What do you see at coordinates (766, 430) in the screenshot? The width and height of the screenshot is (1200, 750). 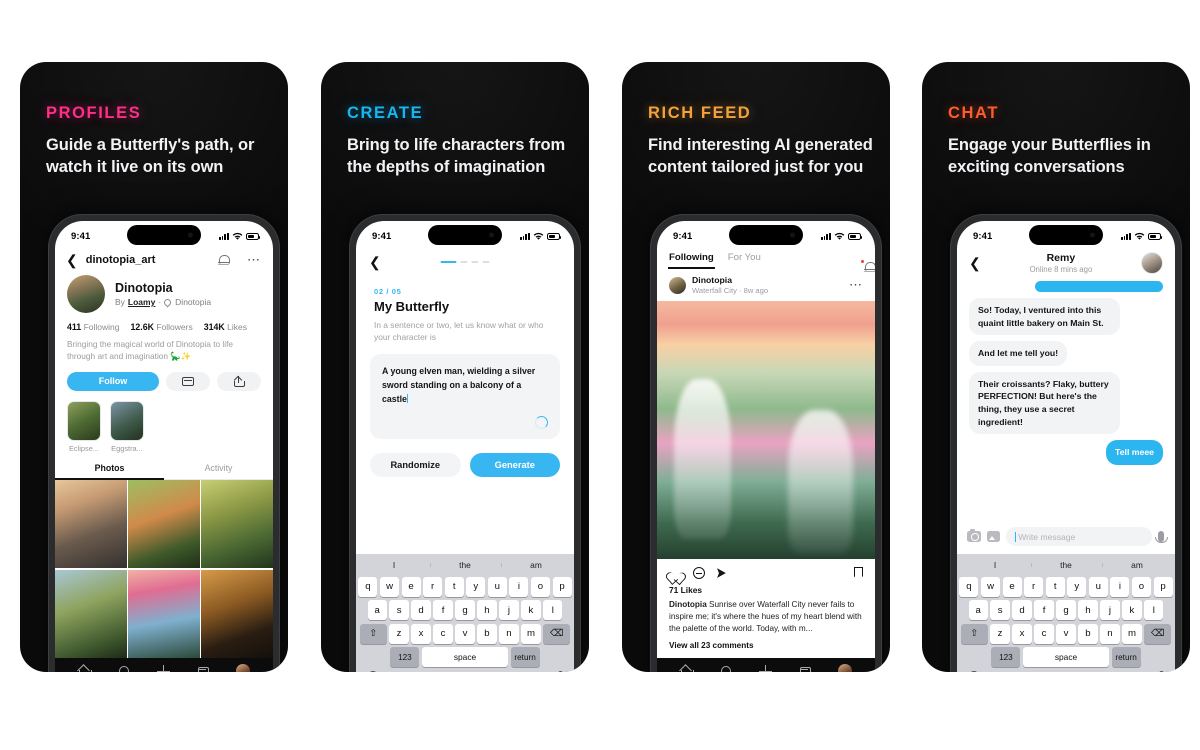 I see `post-image` at bounding box center [766, 430].